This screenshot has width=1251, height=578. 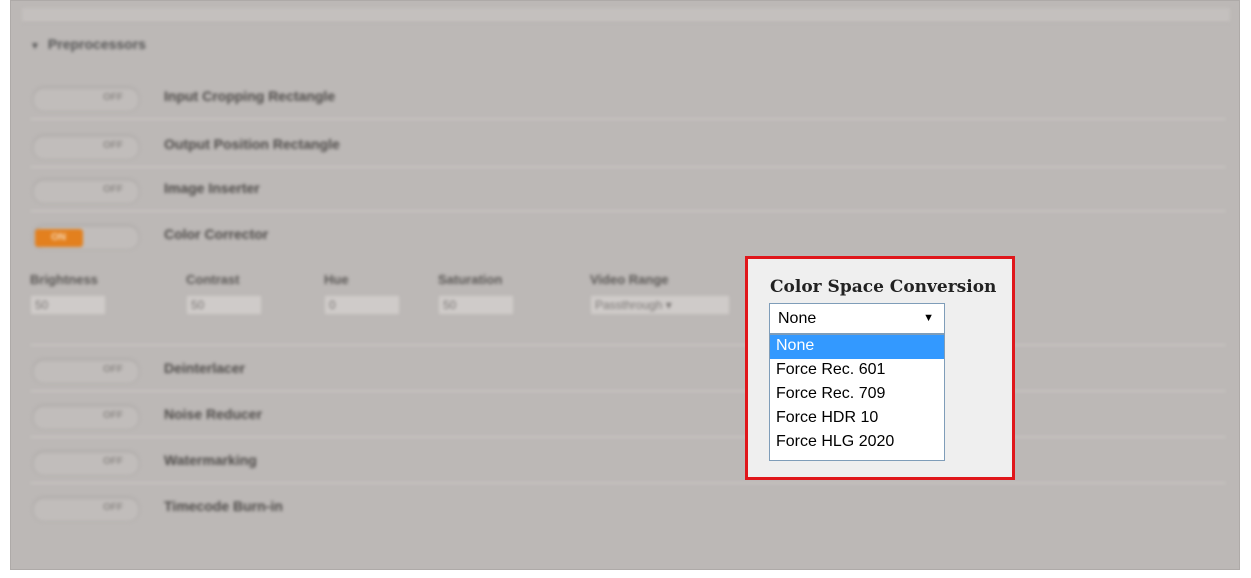 I want to click on toggle-noise-reducer: OFF, so click(x=86, y=417).